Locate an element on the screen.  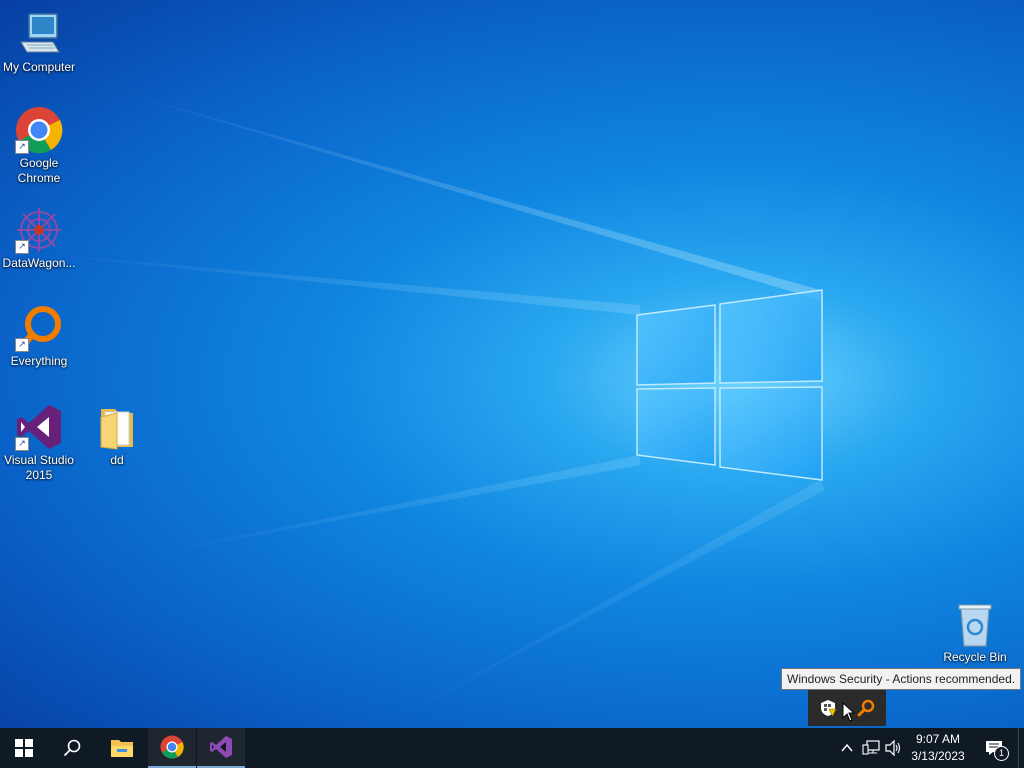
search-icon is located at coordinates (72, 748).